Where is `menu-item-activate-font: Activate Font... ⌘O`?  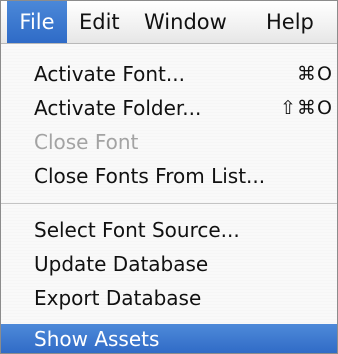 menu-item-activate-font: Activate Font... ⌘O is located at coordinates (169, 74).